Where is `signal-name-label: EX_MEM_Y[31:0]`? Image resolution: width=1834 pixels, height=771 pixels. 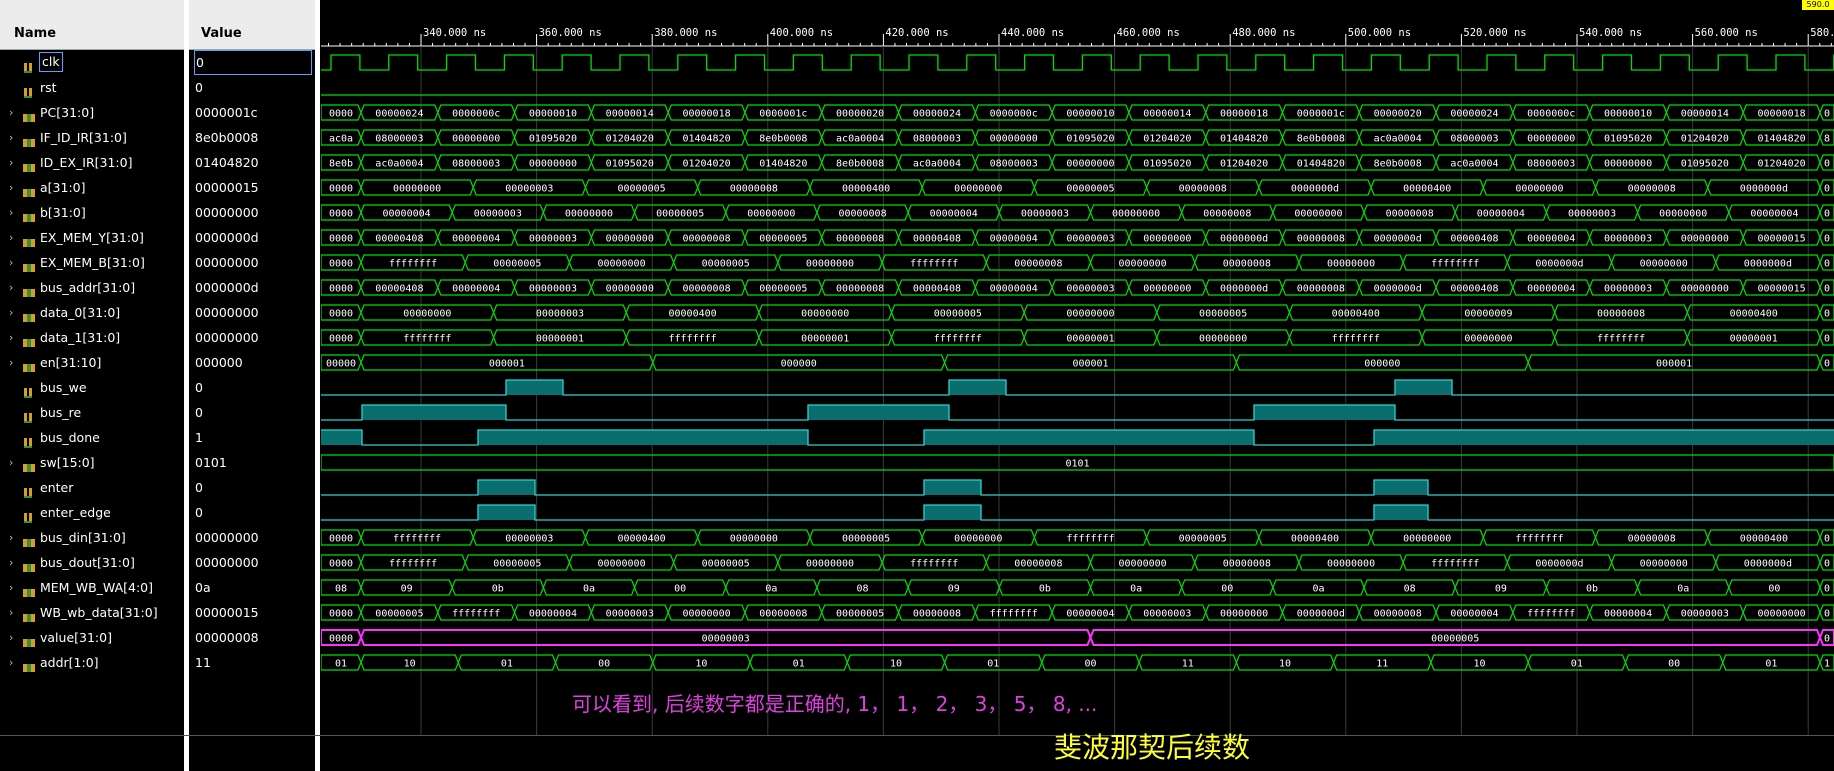
signal-name-label: EX_MEM_Y[31:0] is located at coordinates (92, 237).